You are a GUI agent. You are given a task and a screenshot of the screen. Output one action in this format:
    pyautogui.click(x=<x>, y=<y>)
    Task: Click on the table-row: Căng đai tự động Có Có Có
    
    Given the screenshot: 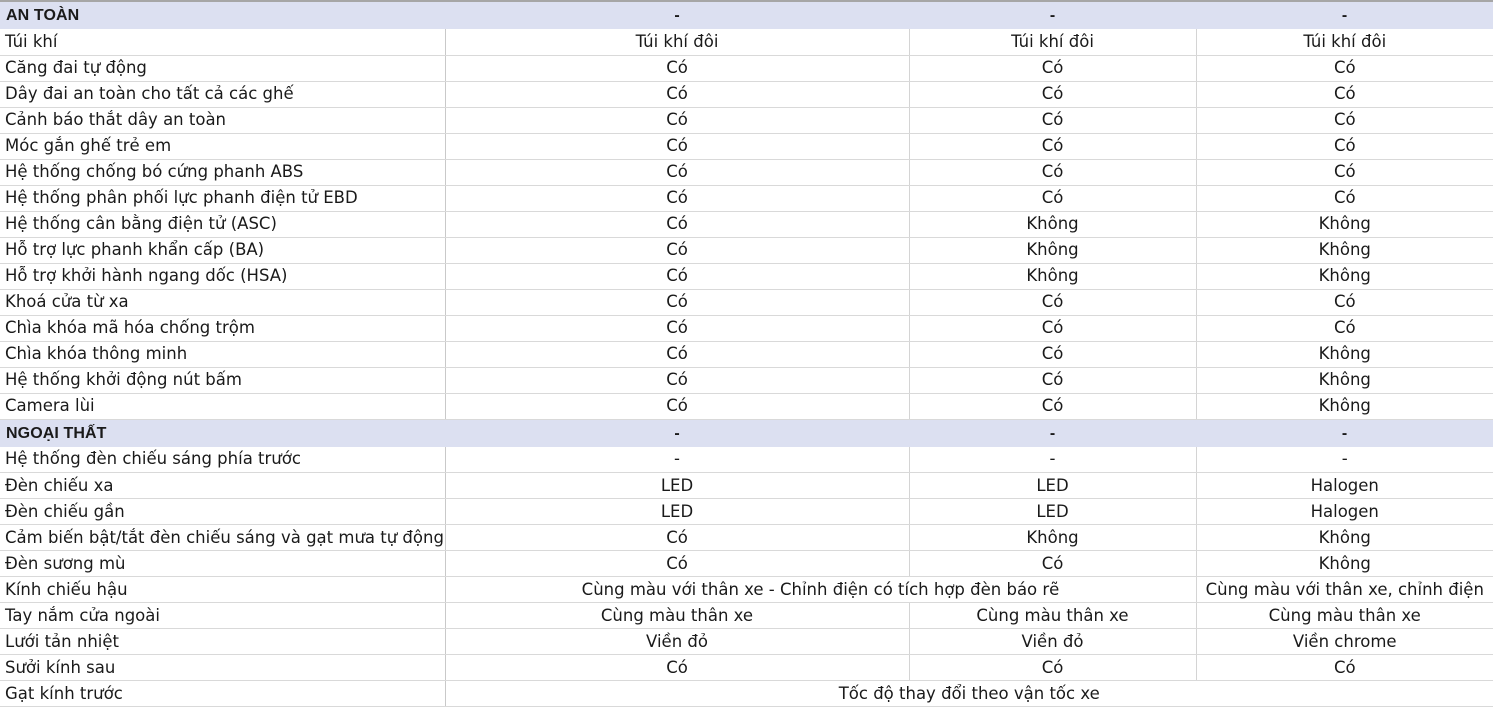 What is the action you would take?
    pyautogui.click(x=746, y=68)
    